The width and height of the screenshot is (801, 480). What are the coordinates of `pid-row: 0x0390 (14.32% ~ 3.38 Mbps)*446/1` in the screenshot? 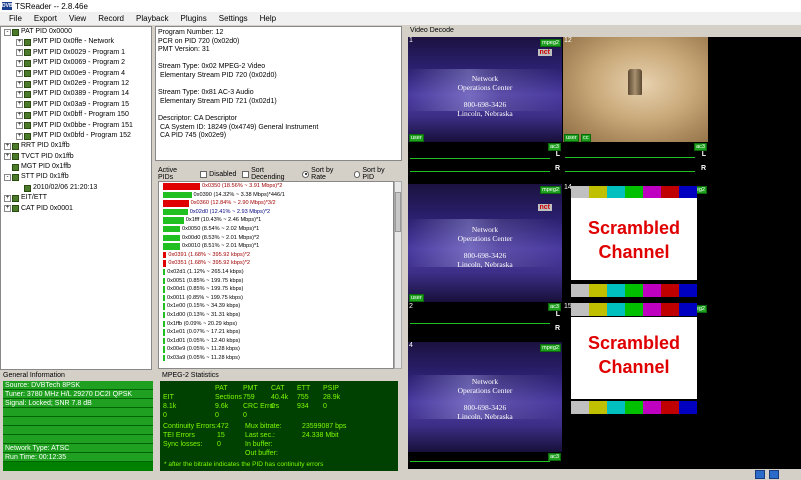 It's located at (276, 195).